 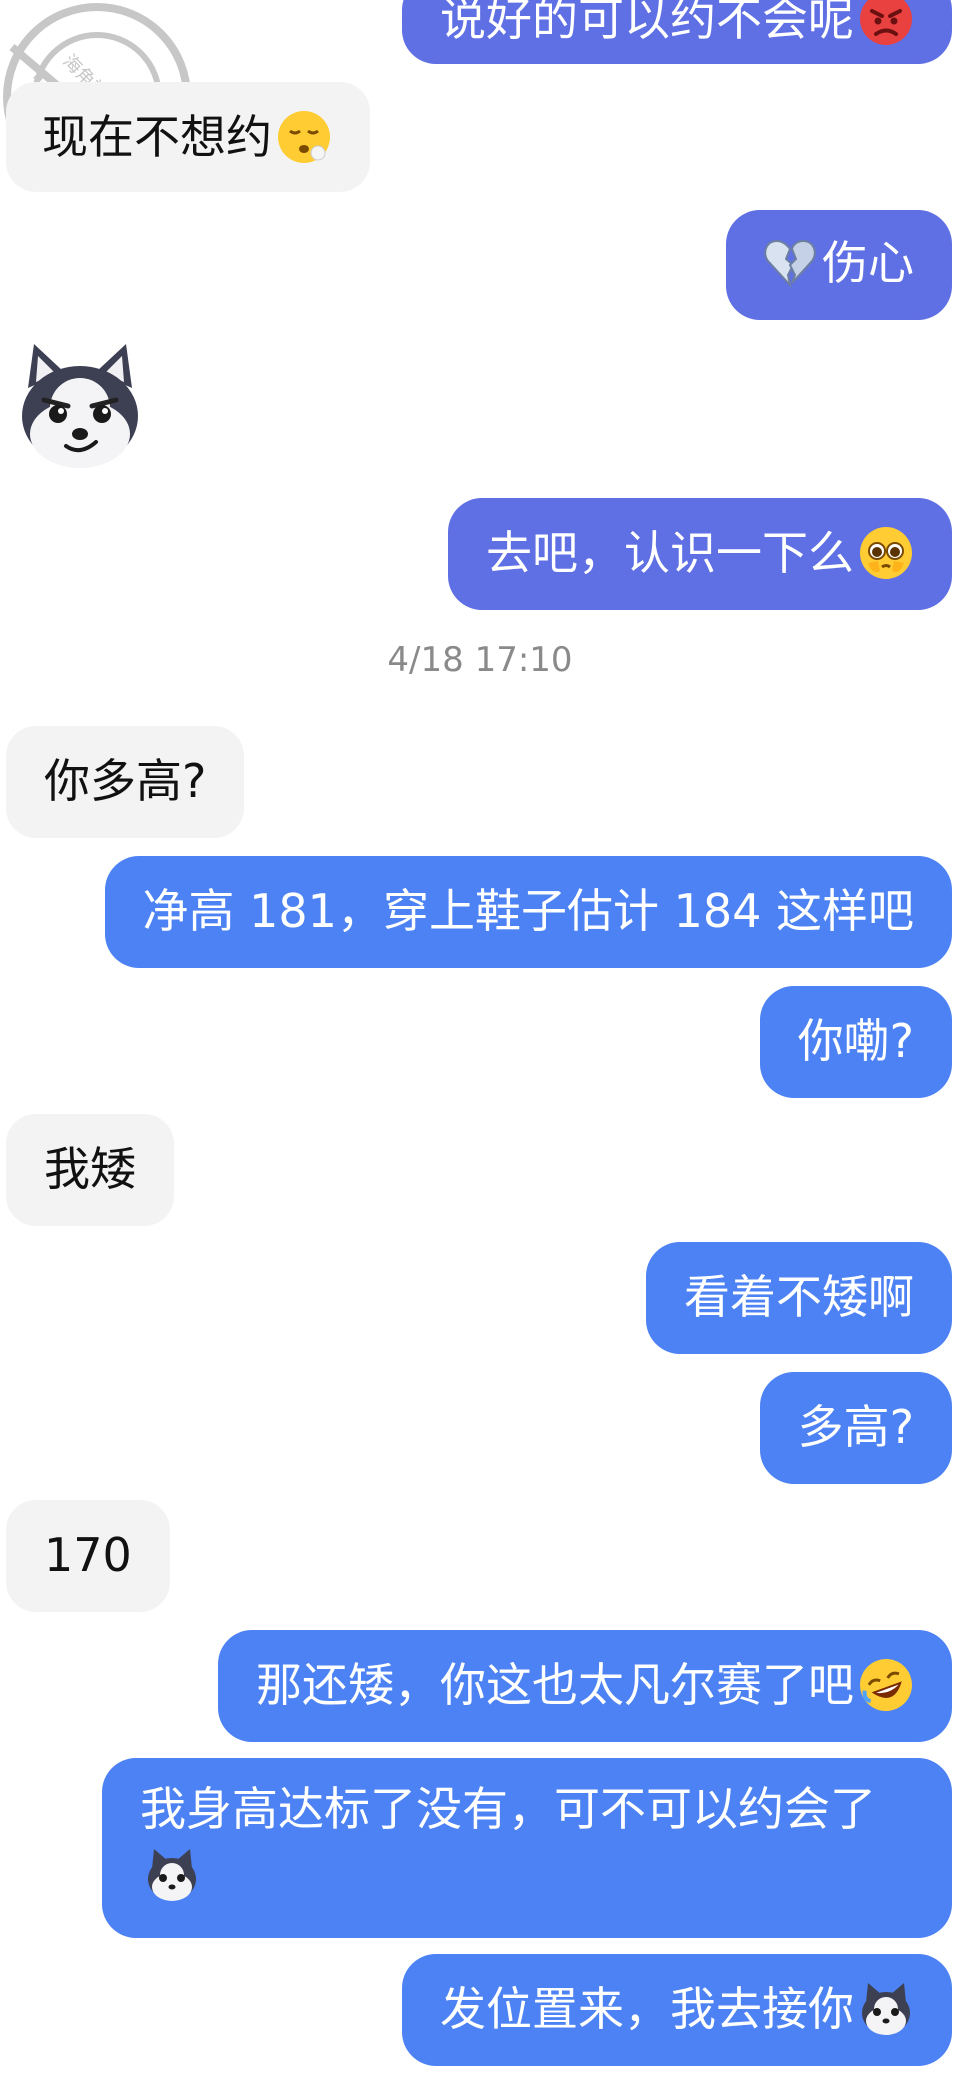 I want to click on message-bubble-outgoing: 伤心, so click(x=839, y=265).